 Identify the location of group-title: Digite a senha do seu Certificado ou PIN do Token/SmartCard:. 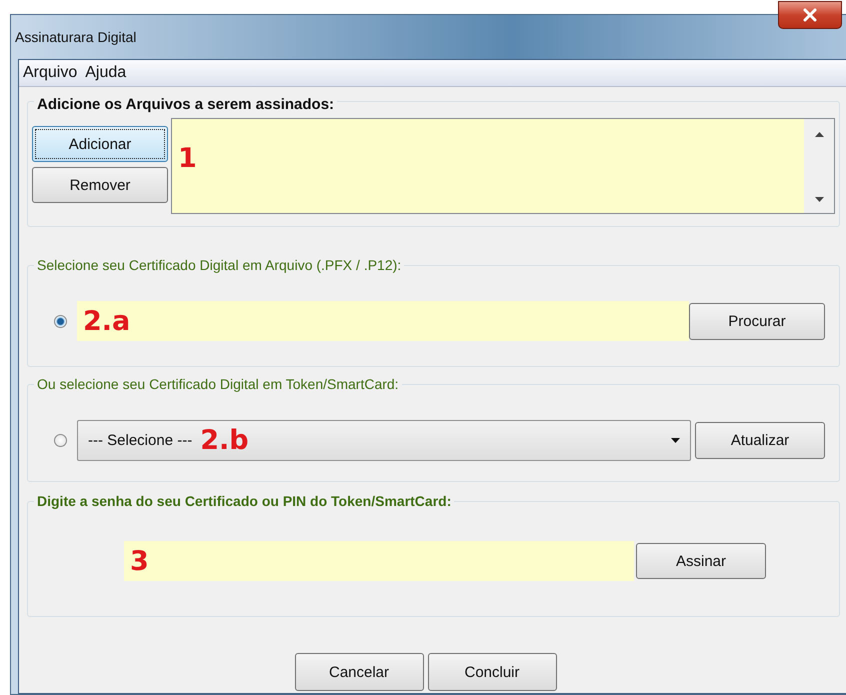
(244, 501).